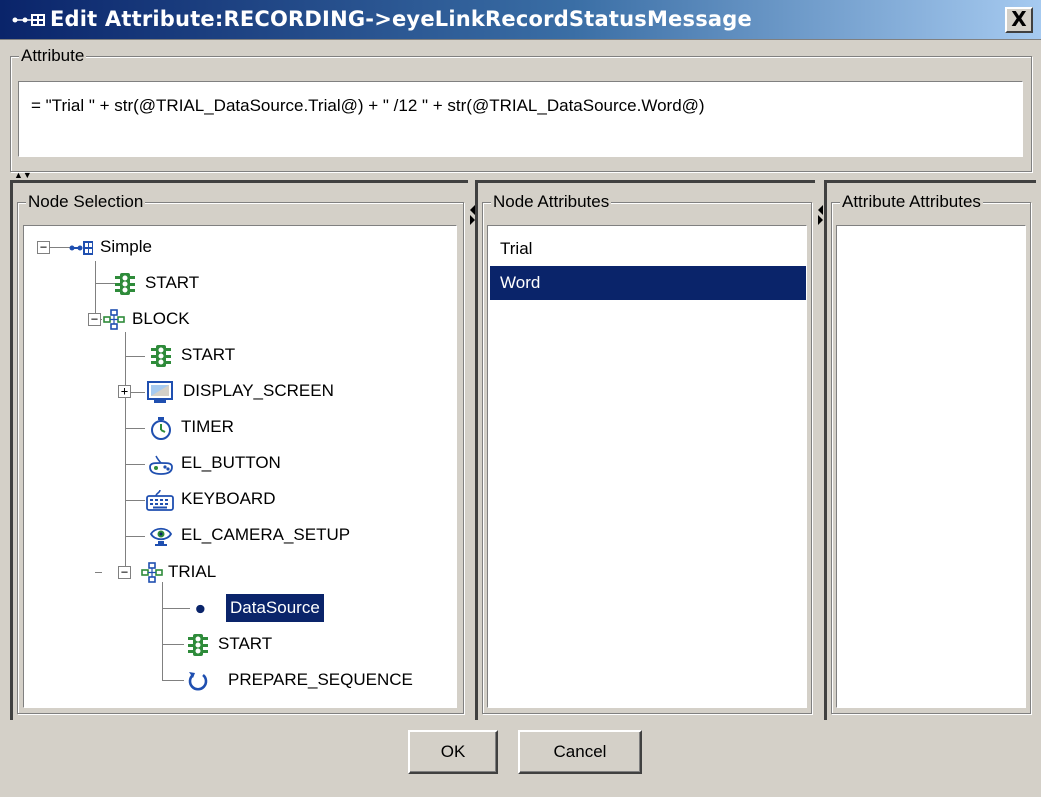 The height and width of the screenshot is (797, 1041). I want to click on gamepad-icon, so click(161, 465).